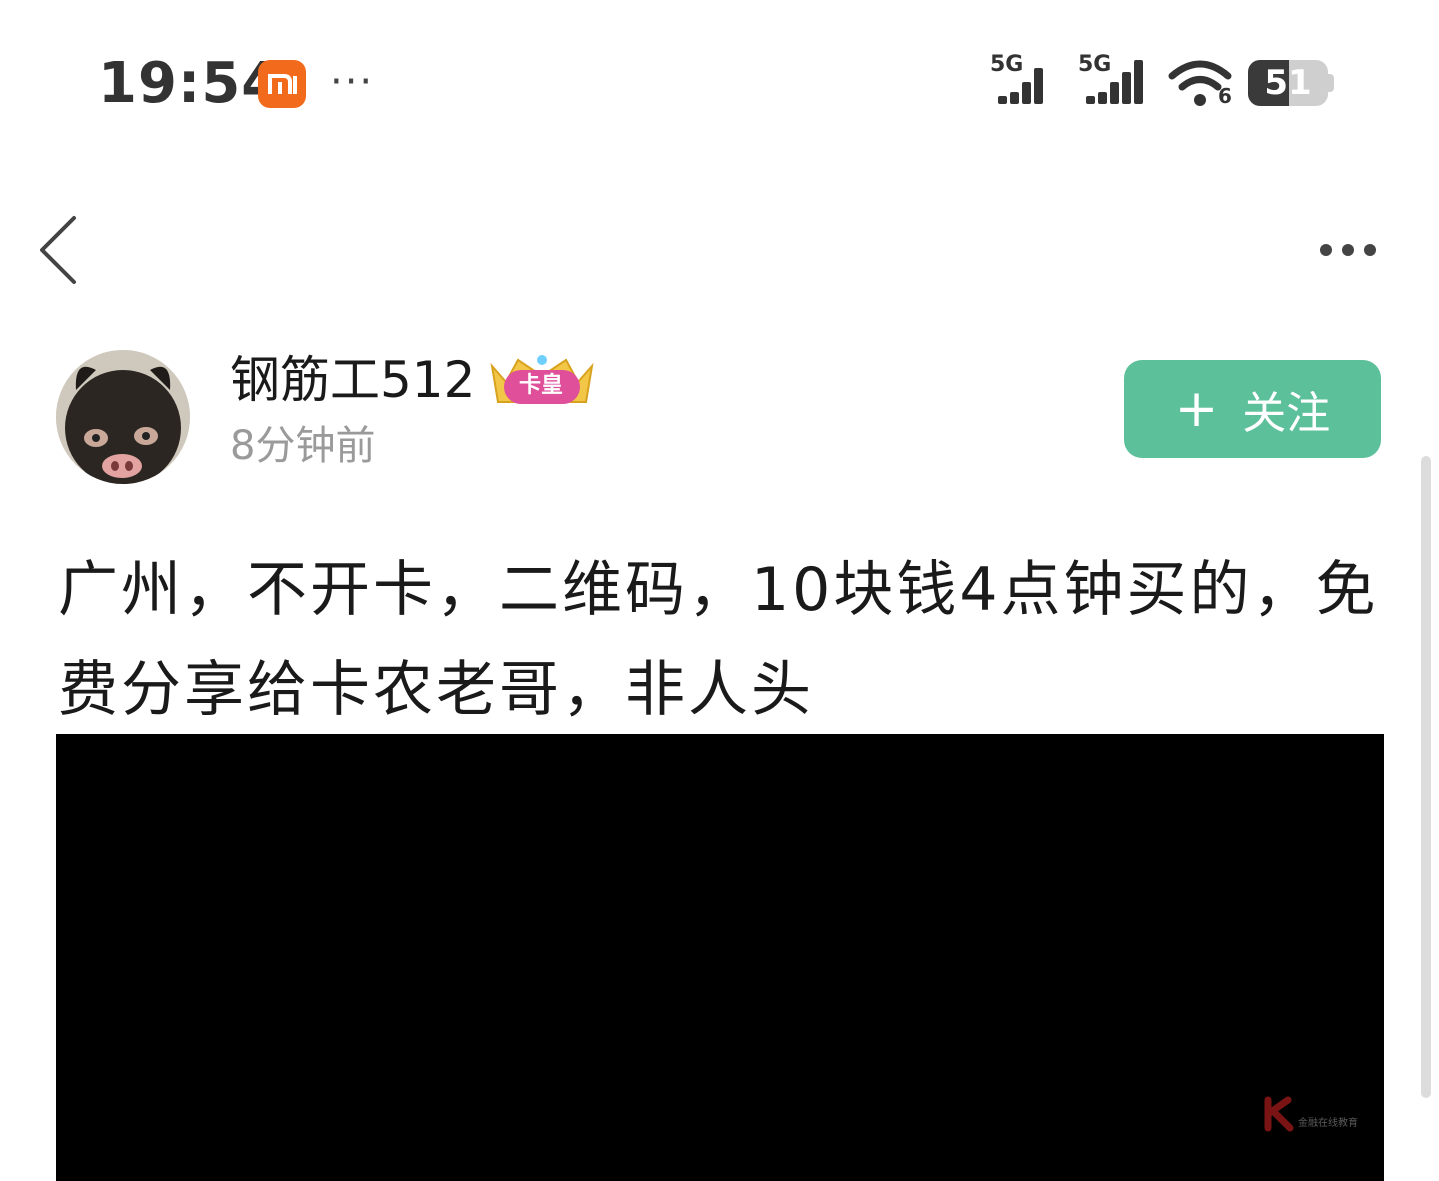 The image size is (1439, 1181). I want to click on user-level-badge: 卡皇, so click(540, 385).